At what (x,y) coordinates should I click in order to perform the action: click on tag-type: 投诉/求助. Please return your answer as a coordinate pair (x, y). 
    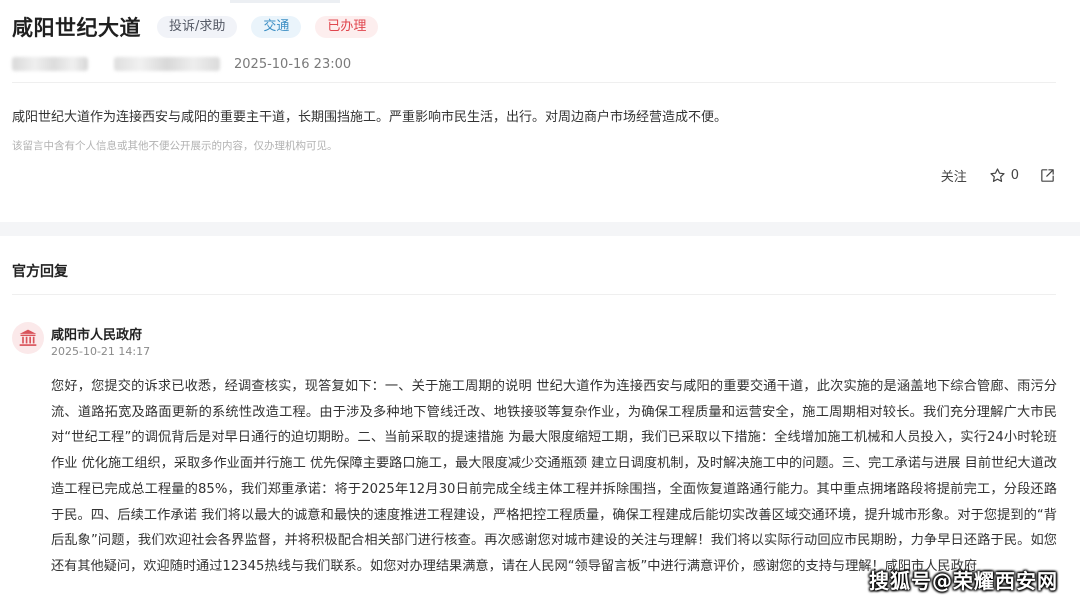
    Looking at the image, I should click on (197, 27).